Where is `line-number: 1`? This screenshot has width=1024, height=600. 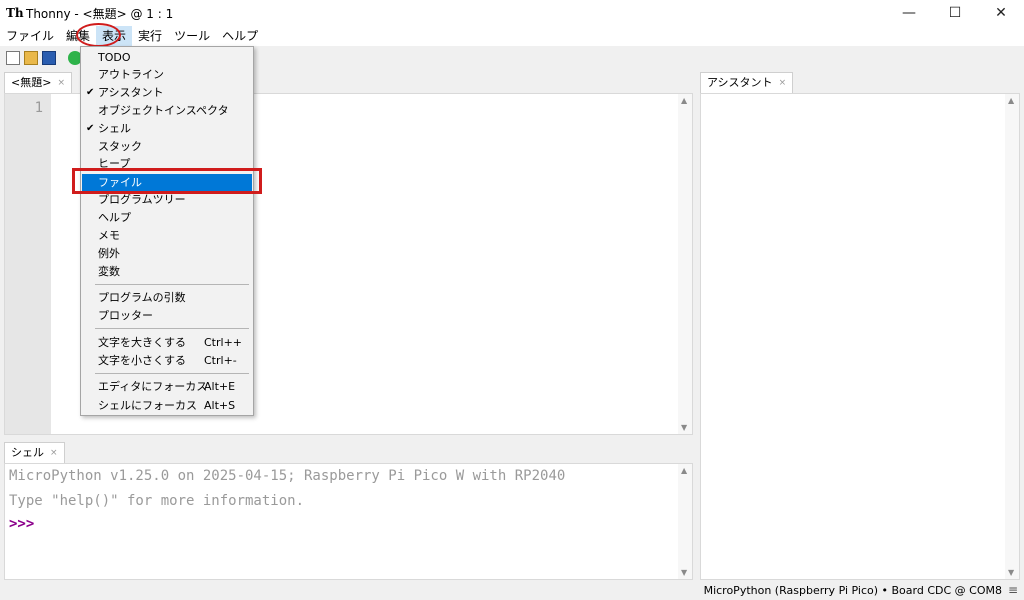
line-number: 1 is located at coordinates (38, 108).